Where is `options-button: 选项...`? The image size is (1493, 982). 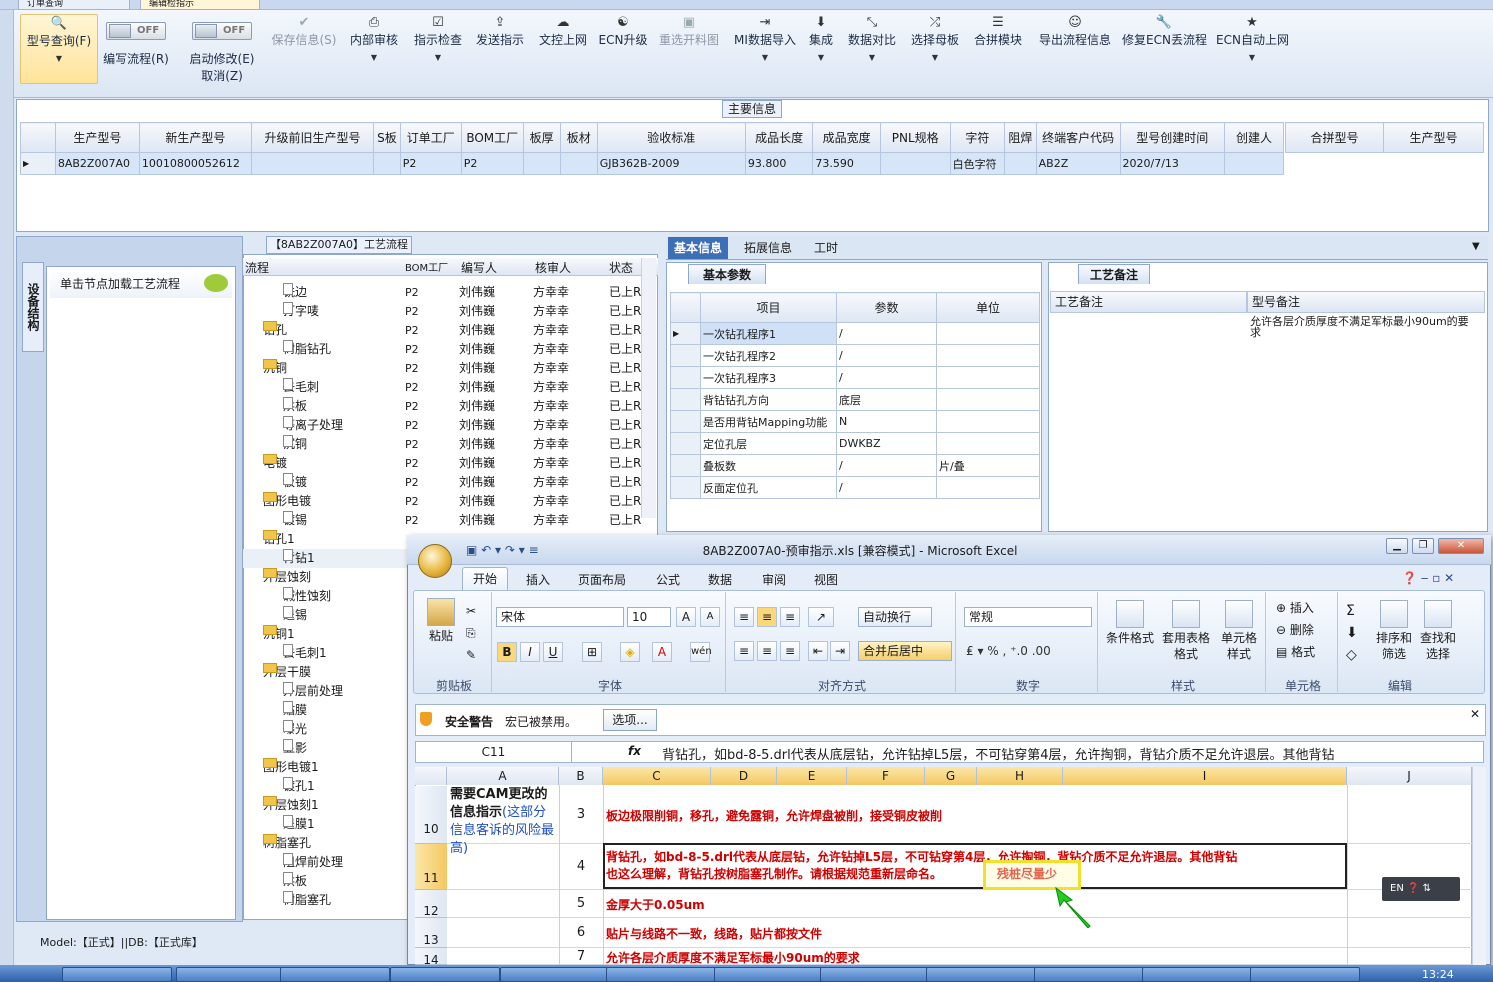 options-button: 选项... is located at coordinates (630, 720).